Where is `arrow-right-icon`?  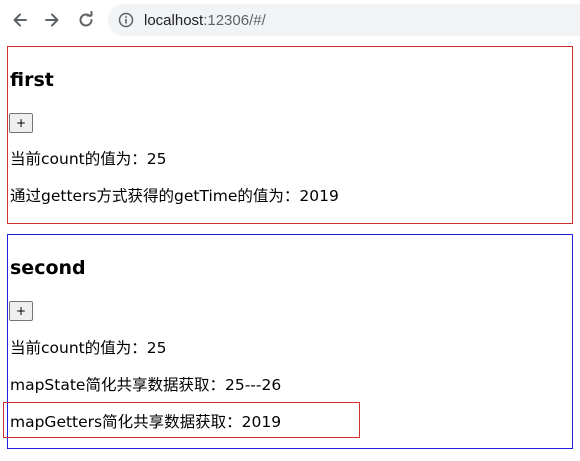 arrow-right-icon is located at coordinates (52, 20).